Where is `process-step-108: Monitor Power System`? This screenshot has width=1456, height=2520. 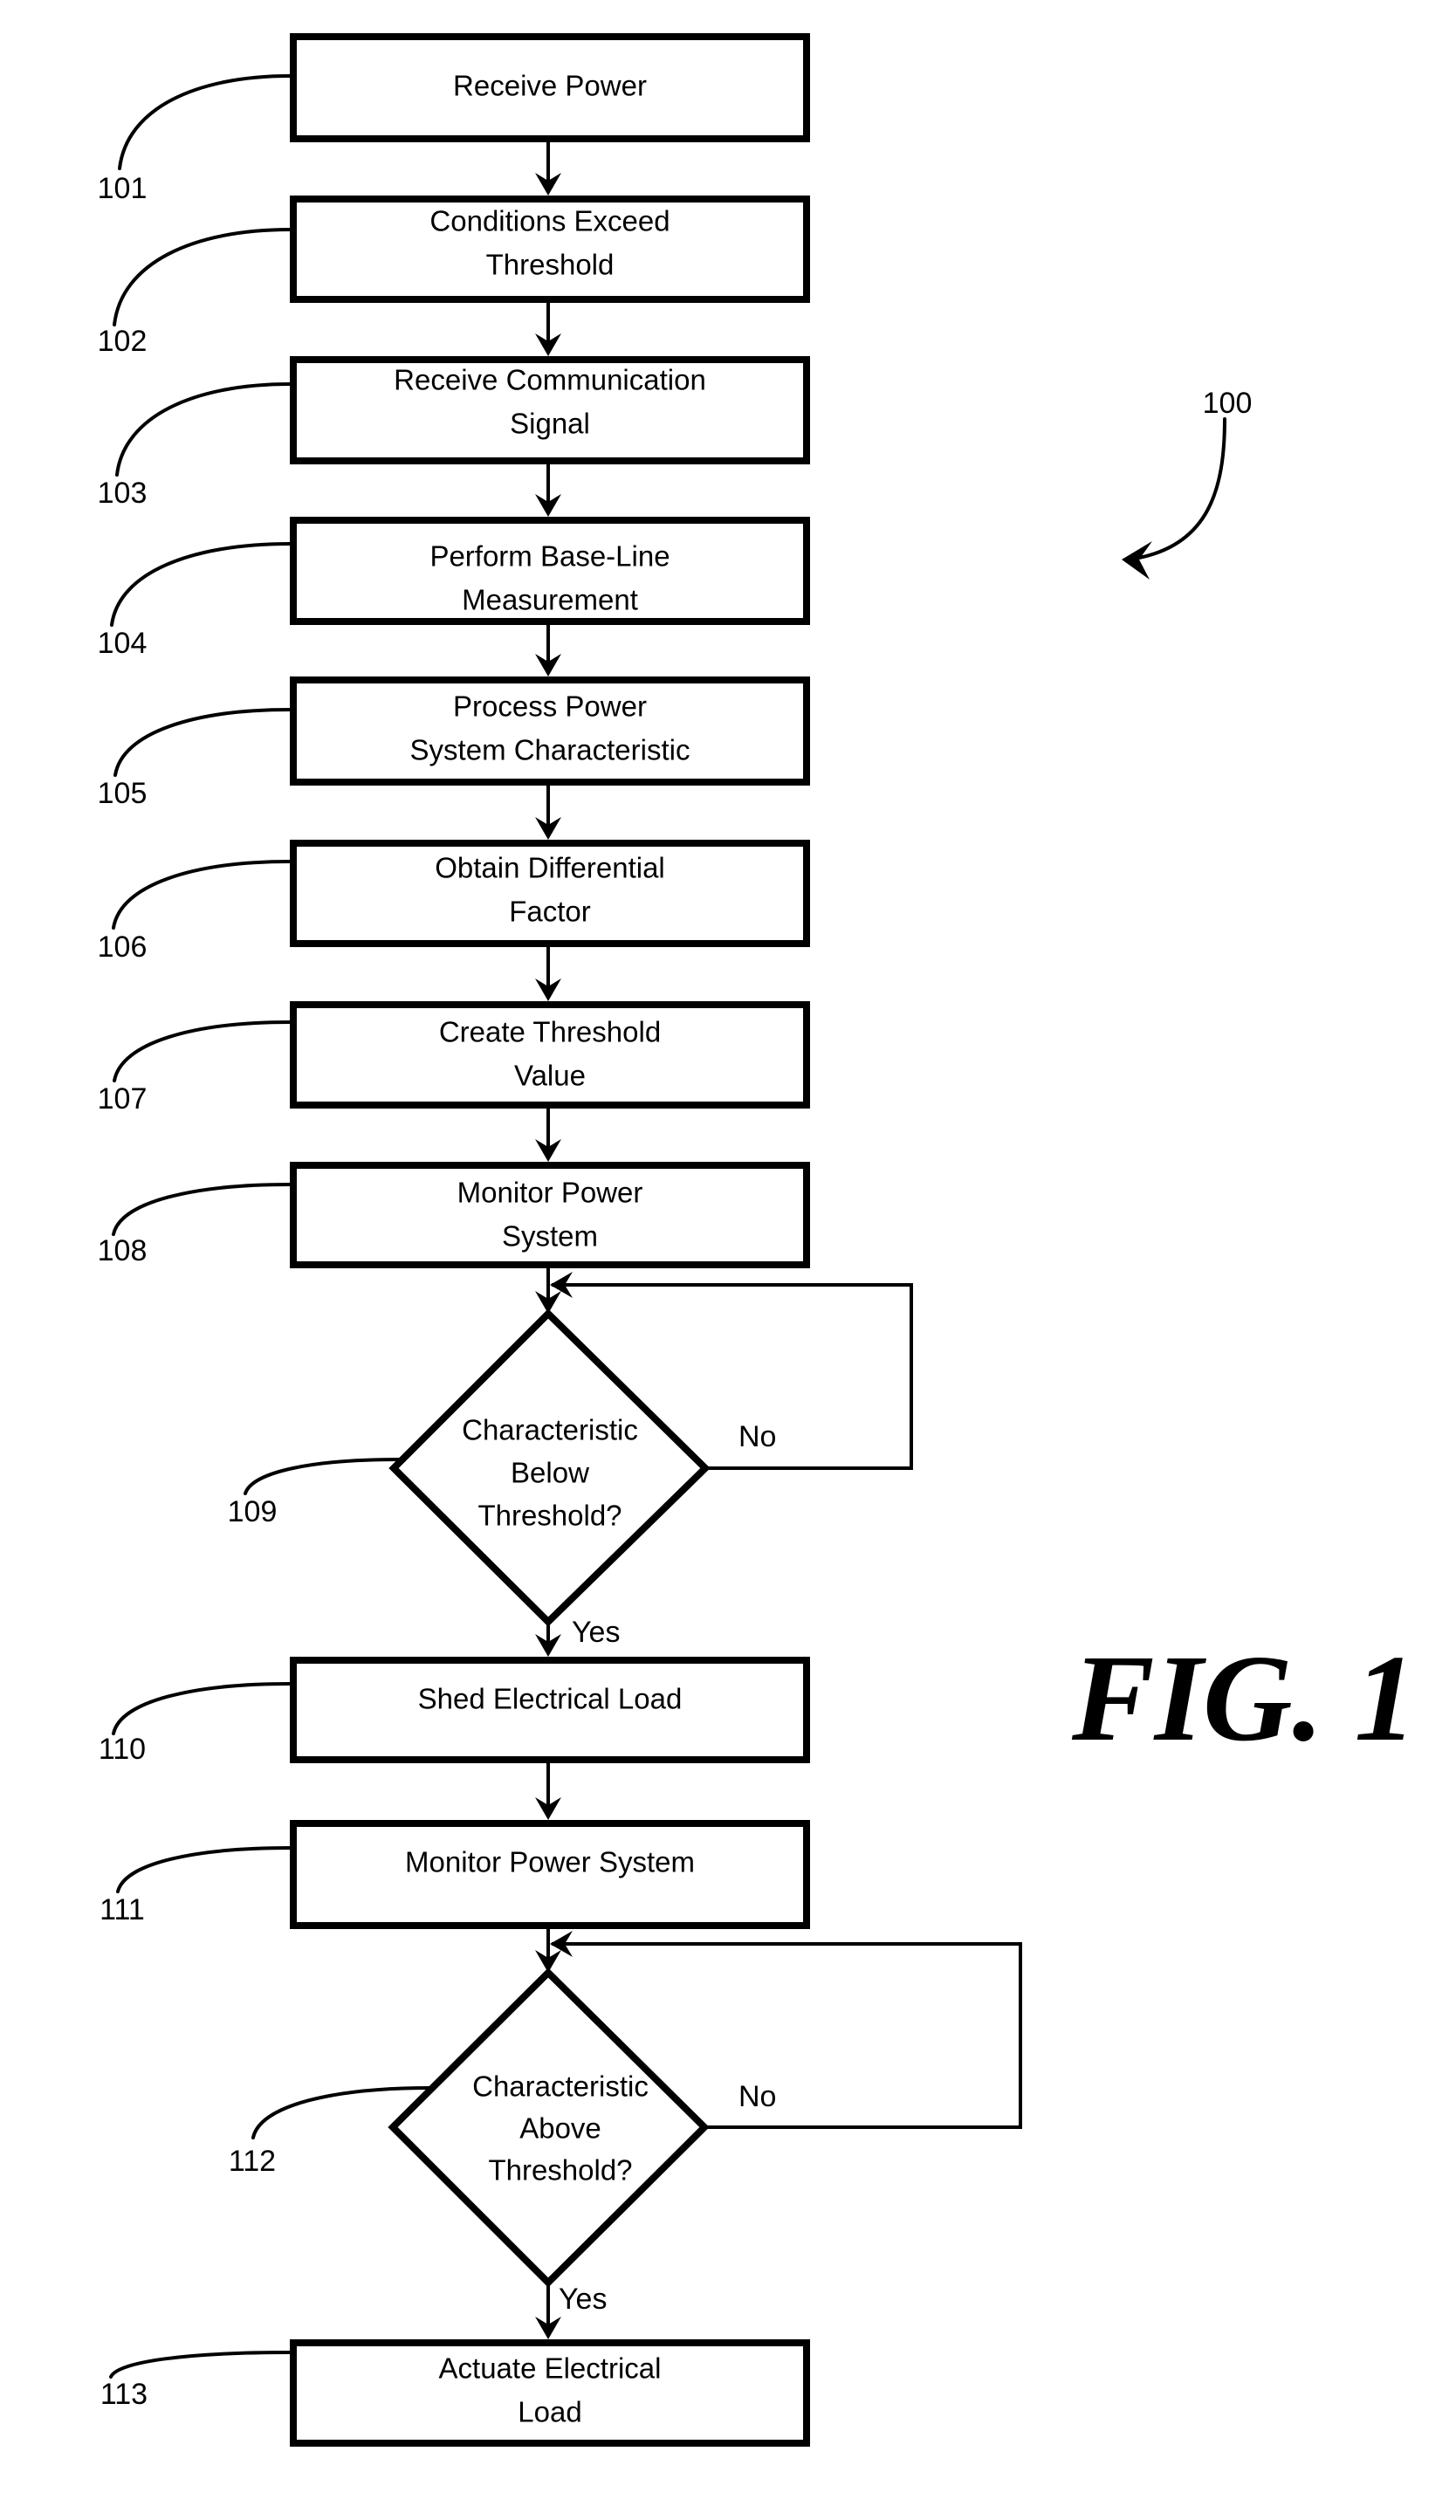 process-step-108: Monitor Power System is located at coordinates (550, 1215).